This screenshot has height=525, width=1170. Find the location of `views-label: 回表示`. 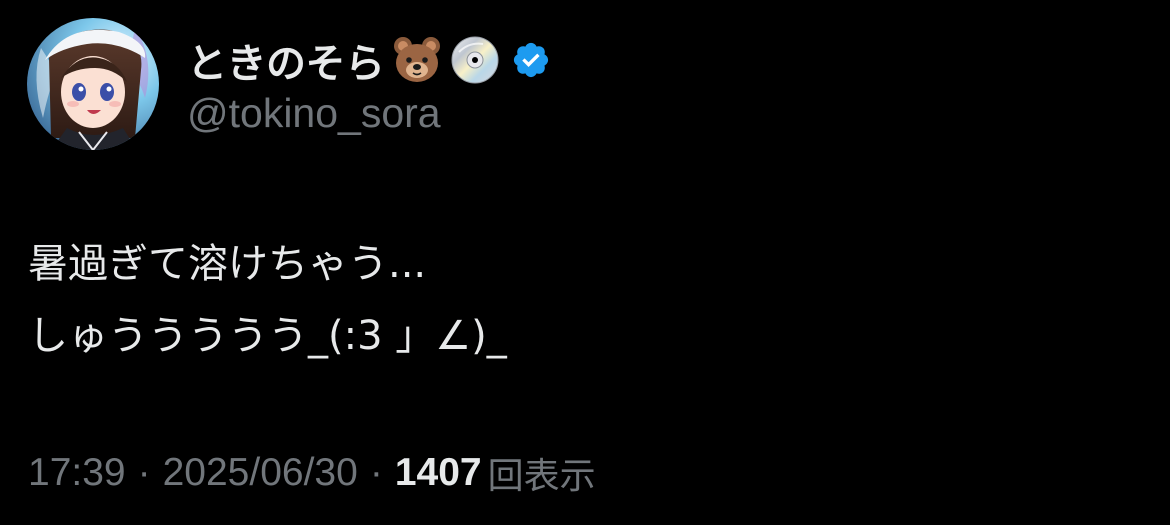

views-label: 回表示 is located at coordinates (541, 476).